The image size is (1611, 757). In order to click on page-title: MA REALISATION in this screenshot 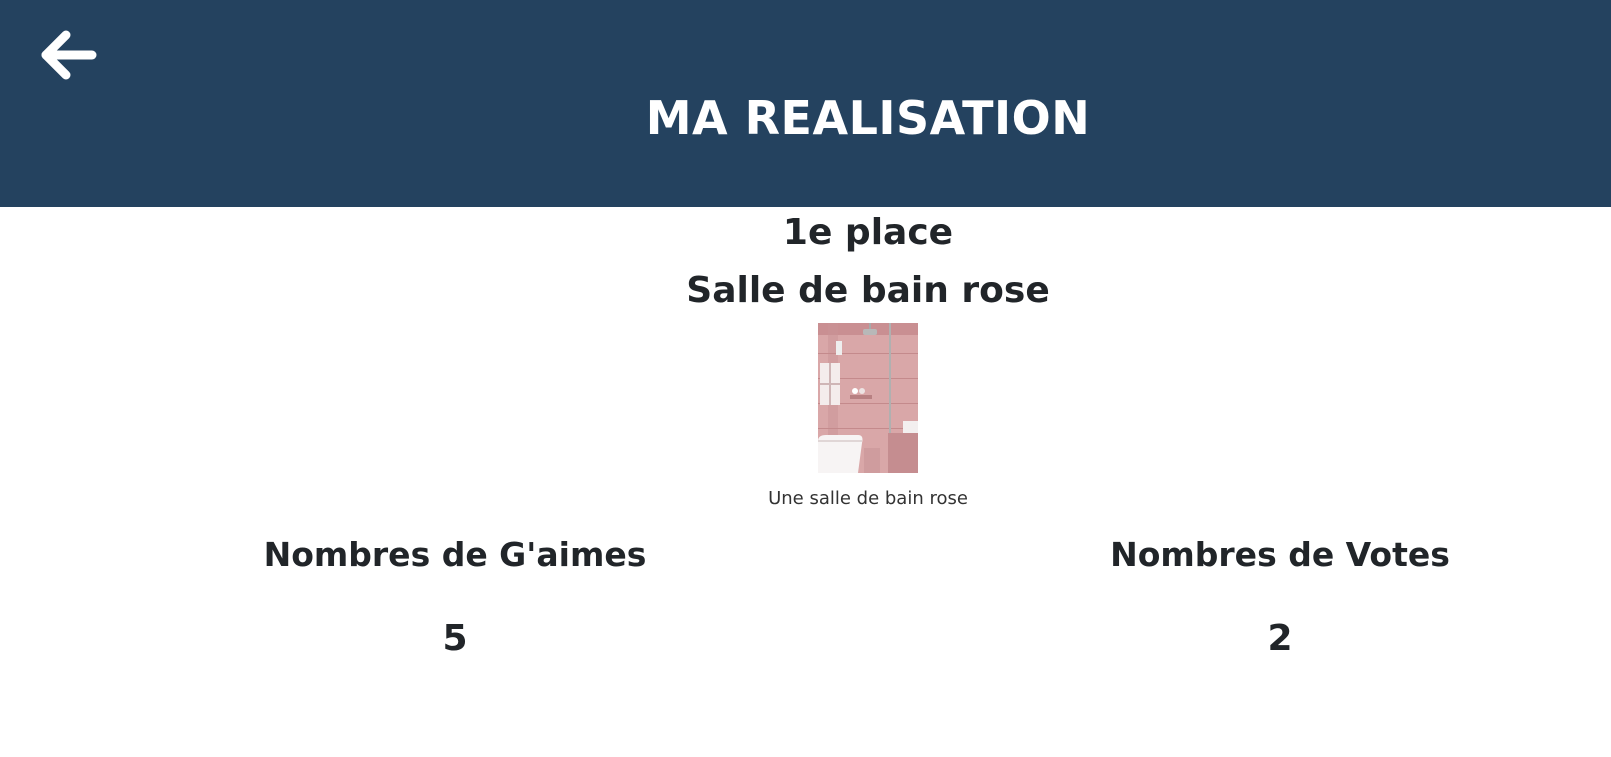, I will do `click(868, 118)`.